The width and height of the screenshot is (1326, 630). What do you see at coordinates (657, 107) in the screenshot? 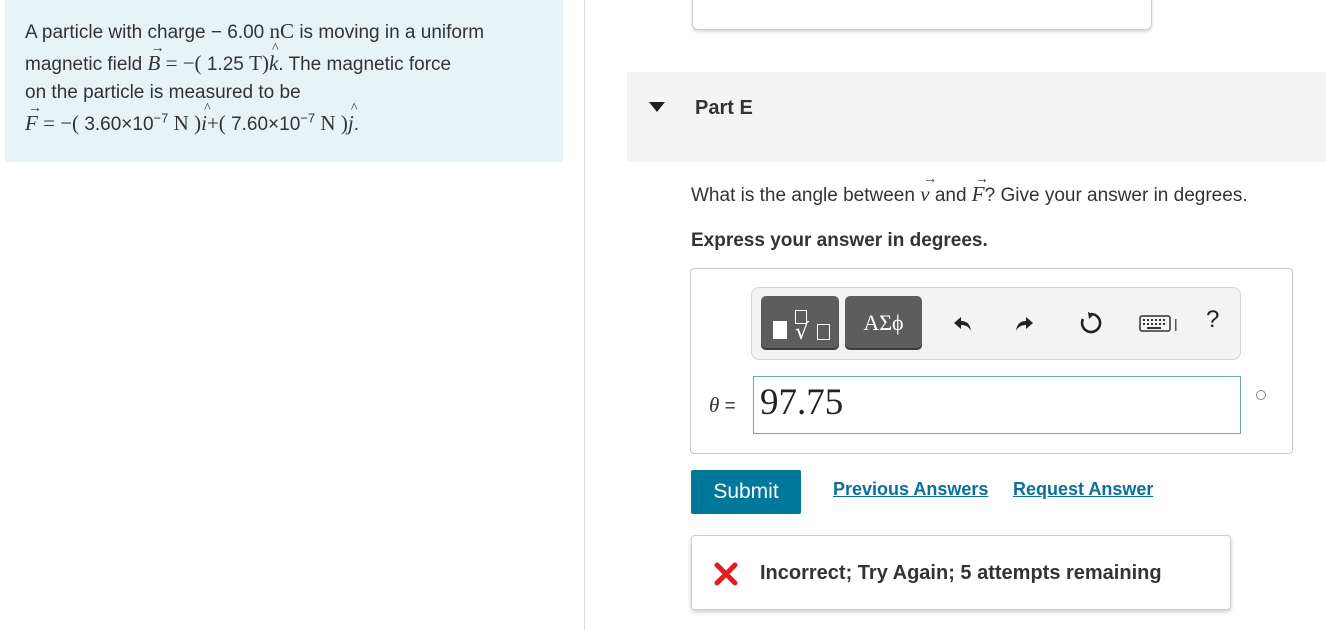
I see `collapse-caret-icon` at bounding box center [657, 107].